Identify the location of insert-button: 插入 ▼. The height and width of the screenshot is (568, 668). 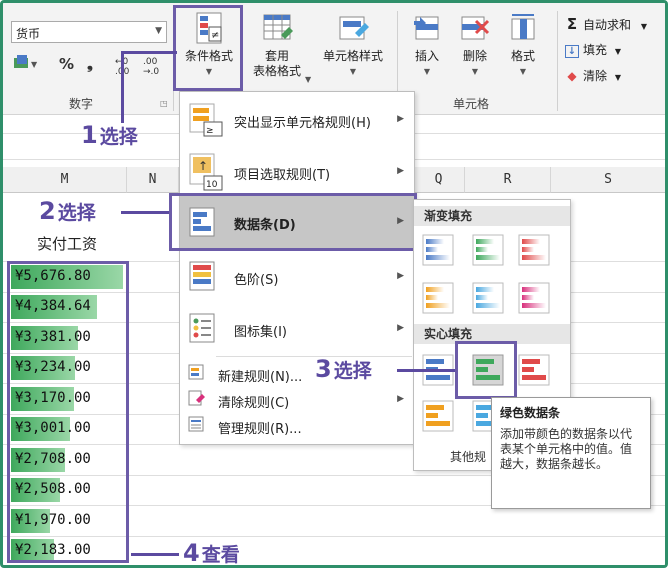
(427, 45).